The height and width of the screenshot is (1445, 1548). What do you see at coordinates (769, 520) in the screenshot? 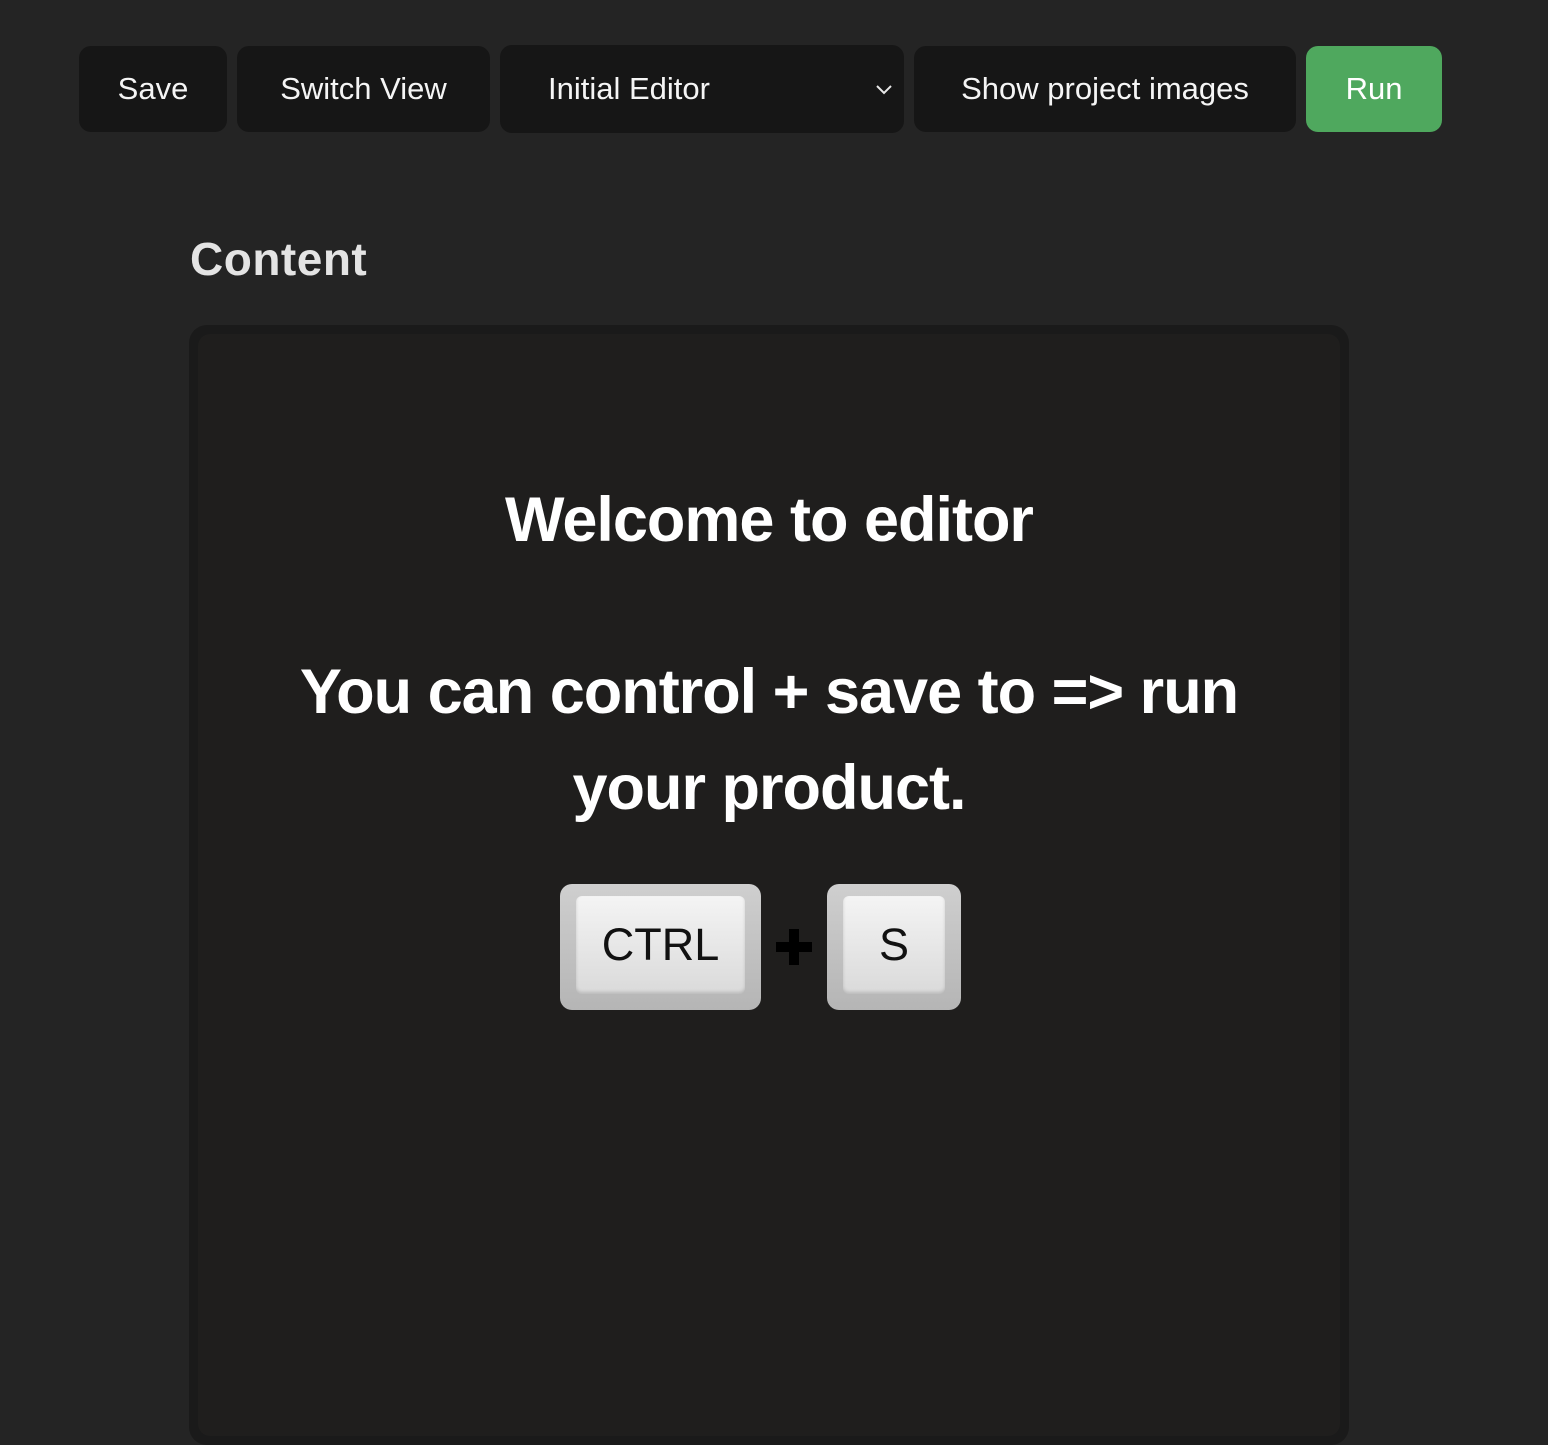
I see `welcome-heading: Welcome to editor` at bounding box center [769, 520].